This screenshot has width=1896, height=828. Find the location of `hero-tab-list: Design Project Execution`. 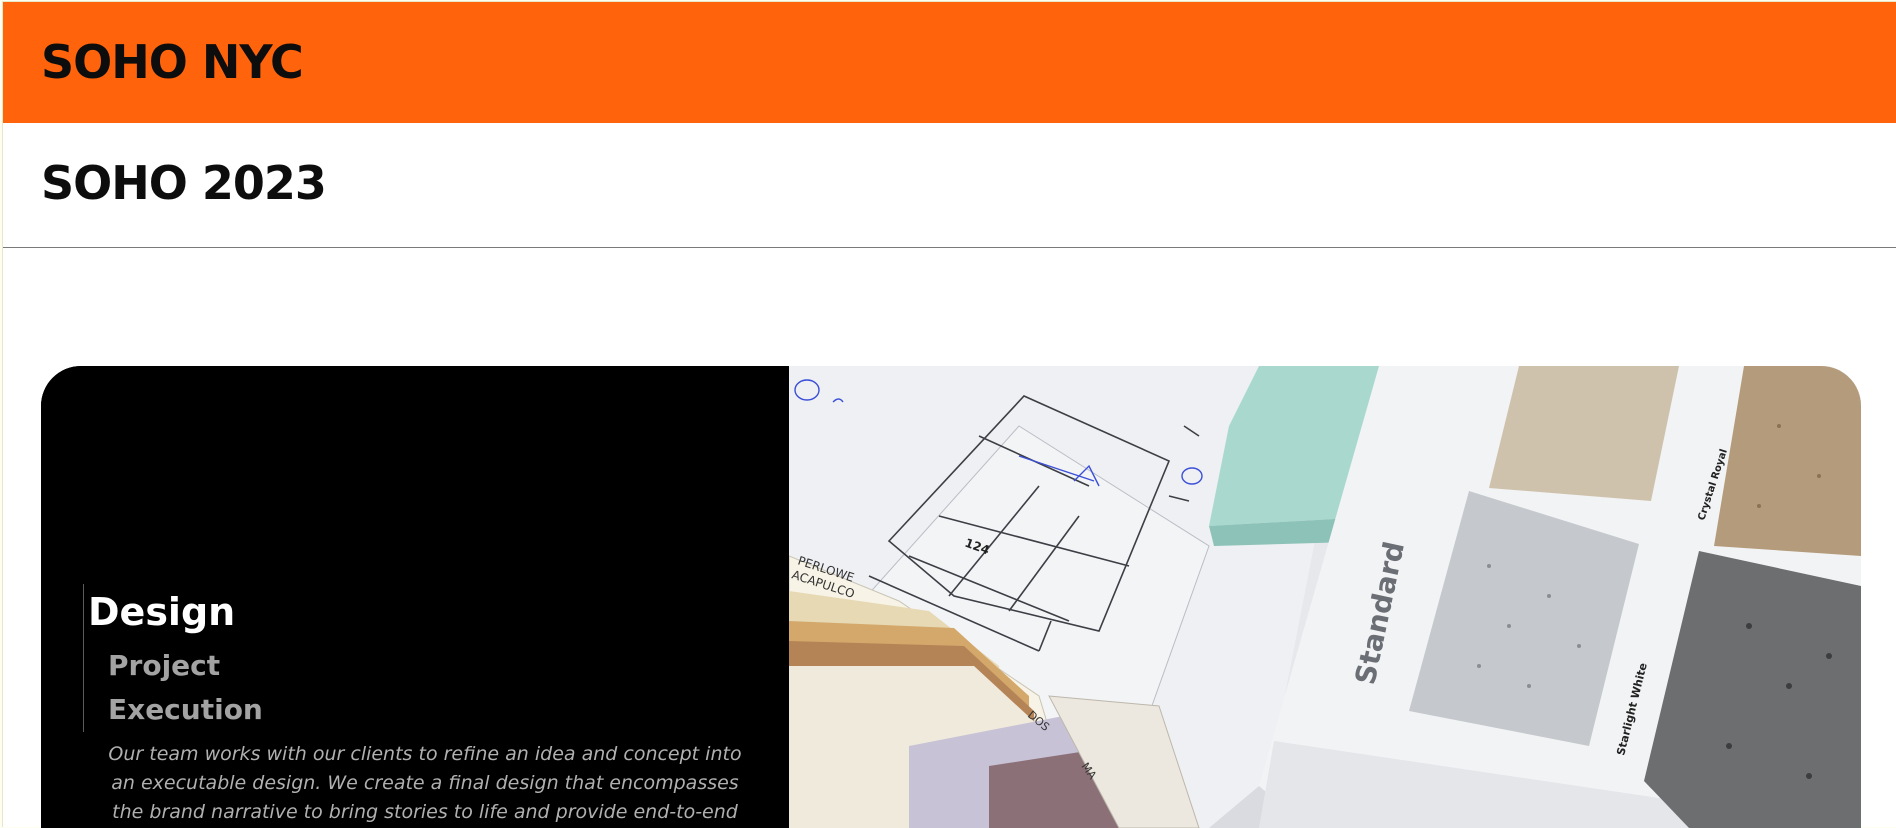

hero-tab-list: Design Project Execution is located at coordinates (173, 658).